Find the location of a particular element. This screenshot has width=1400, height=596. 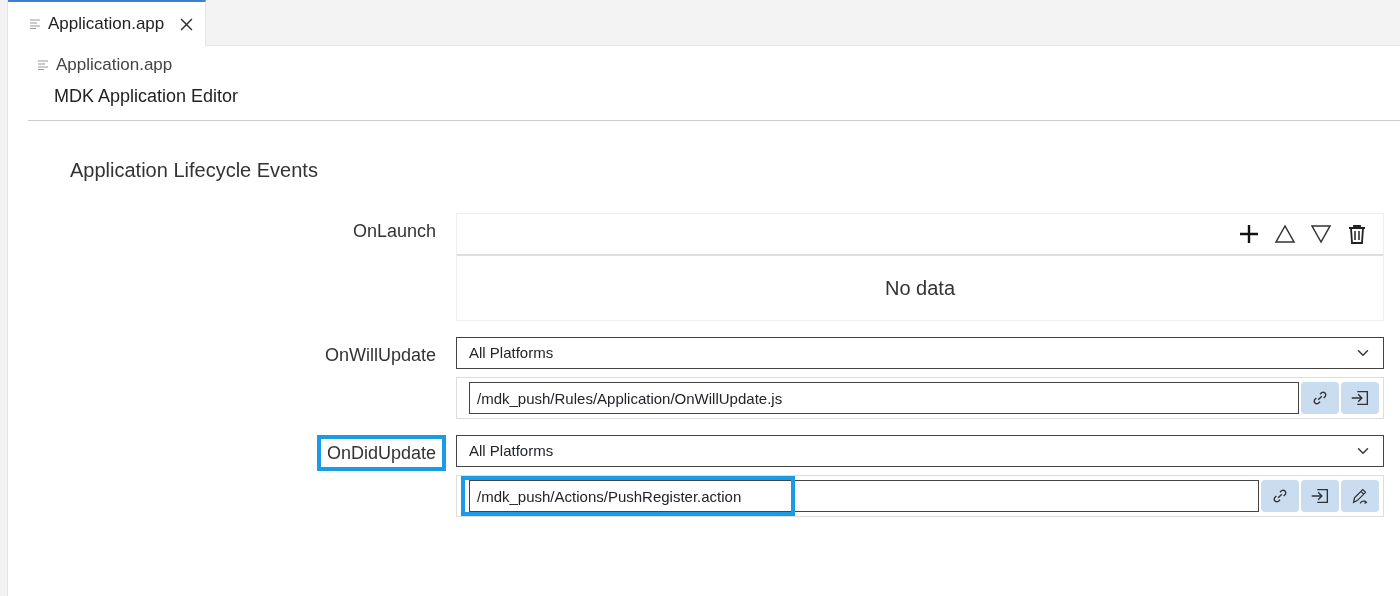

close-icon is located at coordinates (187, 24).